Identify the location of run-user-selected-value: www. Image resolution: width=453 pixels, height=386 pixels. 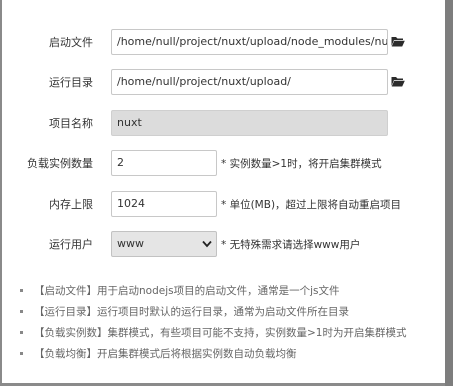
(130, 243).